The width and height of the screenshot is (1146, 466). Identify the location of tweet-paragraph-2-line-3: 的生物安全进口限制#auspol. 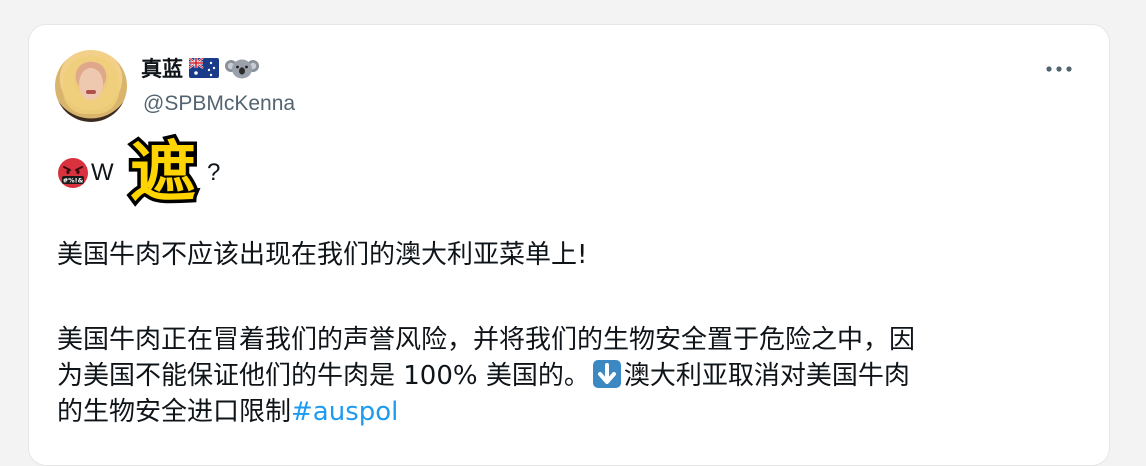
(577, 412).